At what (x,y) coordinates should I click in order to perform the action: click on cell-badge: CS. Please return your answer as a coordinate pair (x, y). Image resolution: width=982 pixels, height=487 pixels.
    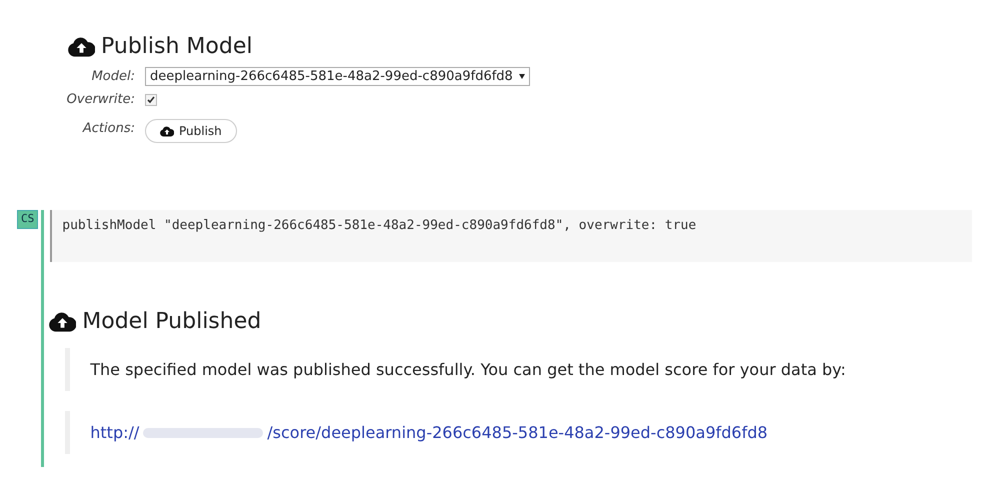
    Looking at the image, I should click on (27, 219).